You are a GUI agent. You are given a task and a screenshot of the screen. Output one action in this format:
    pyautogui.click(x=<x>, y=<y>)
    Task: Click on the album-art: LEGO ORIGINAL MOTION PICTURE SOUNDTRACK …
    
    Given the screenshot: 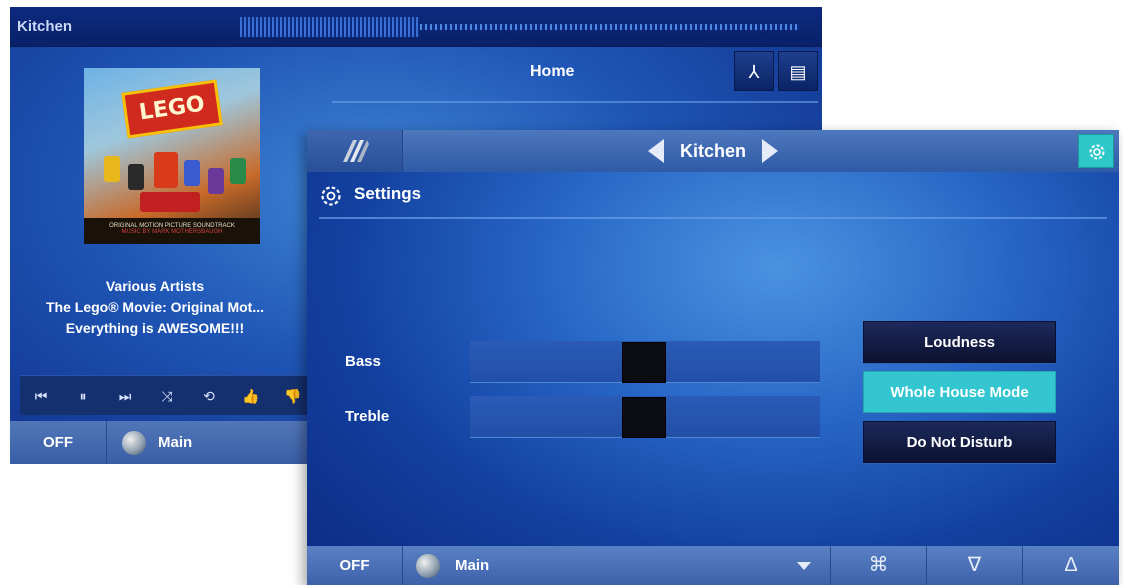 What is the action you would take?
    pyautogui.click(x=172, y=156)
    